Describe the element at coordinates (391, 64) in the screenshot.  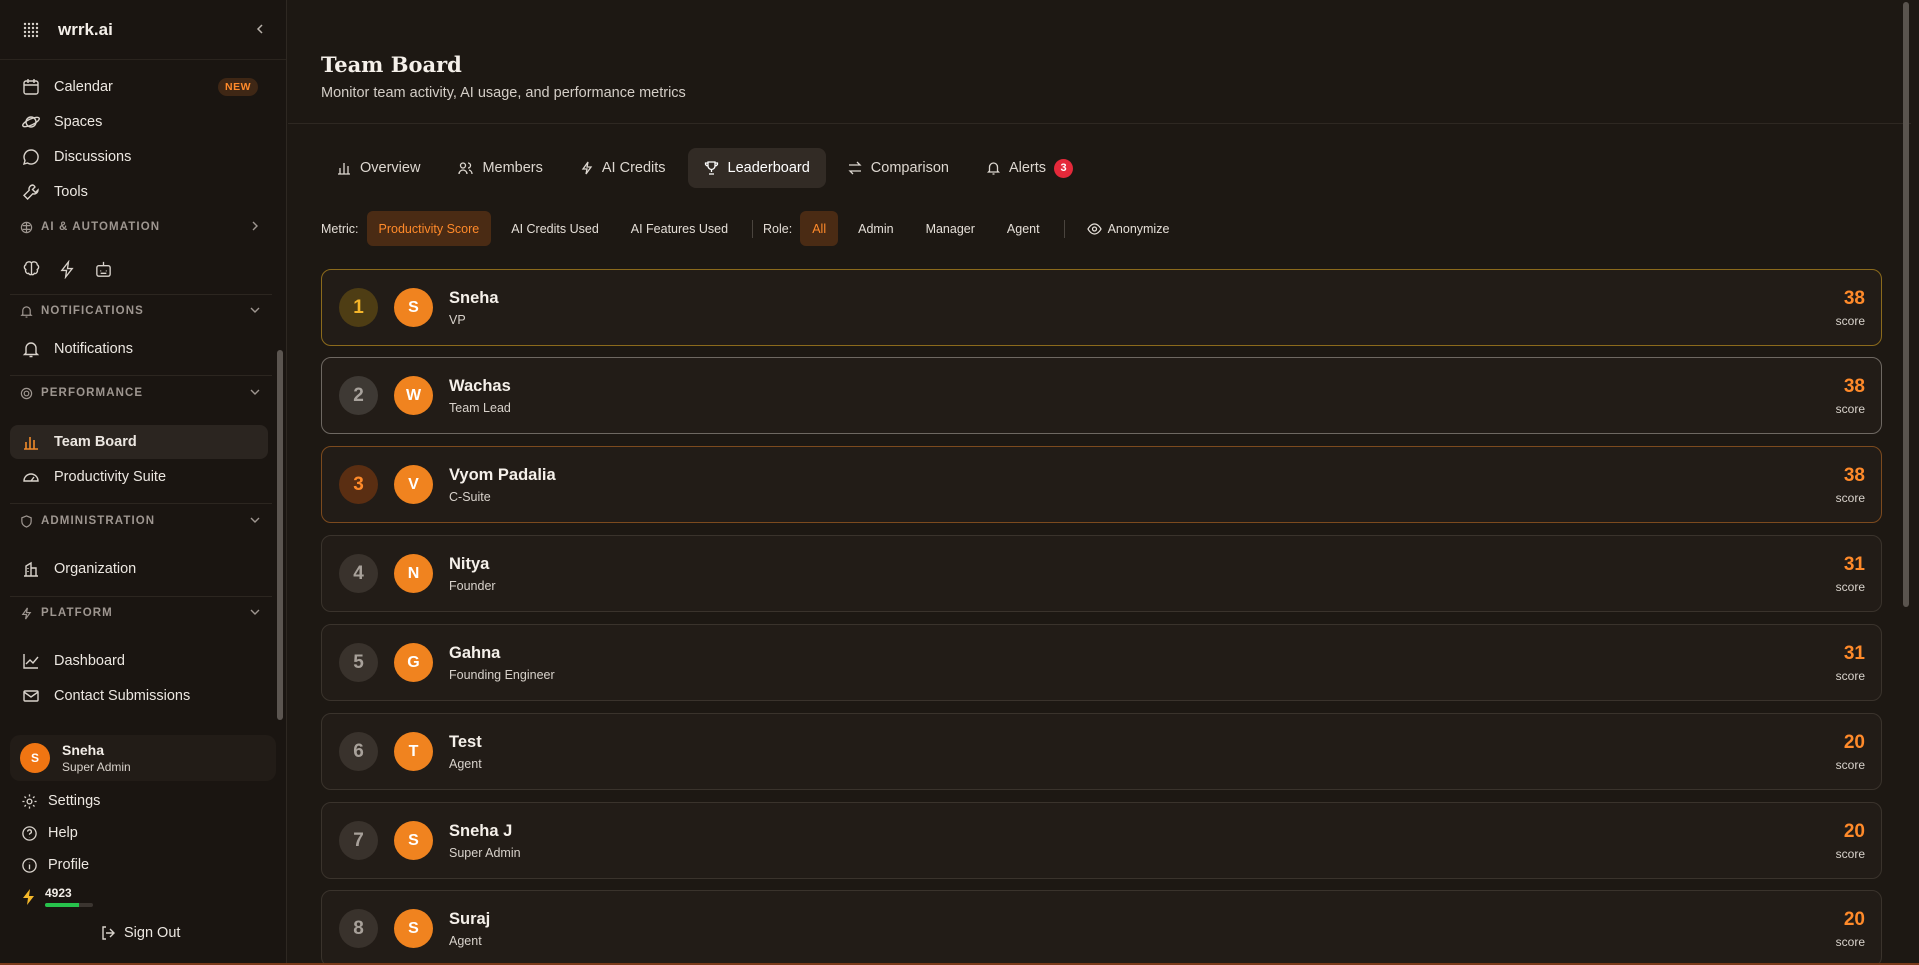
I see `page-title: Team Board` at that location.